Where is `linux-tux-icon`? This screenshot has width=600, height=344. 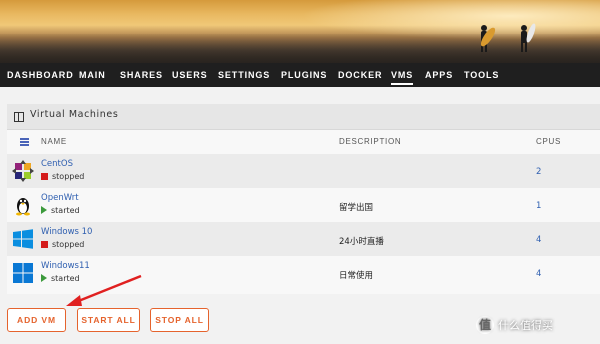
linux-tux-icon is located at coordinates (23, 207).